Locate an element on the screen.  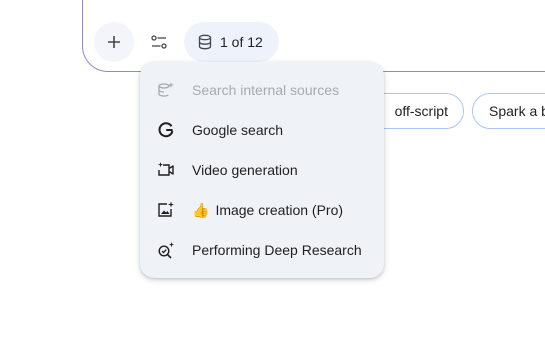
menu-item-label: Google search is located at coordinates (238, 130).